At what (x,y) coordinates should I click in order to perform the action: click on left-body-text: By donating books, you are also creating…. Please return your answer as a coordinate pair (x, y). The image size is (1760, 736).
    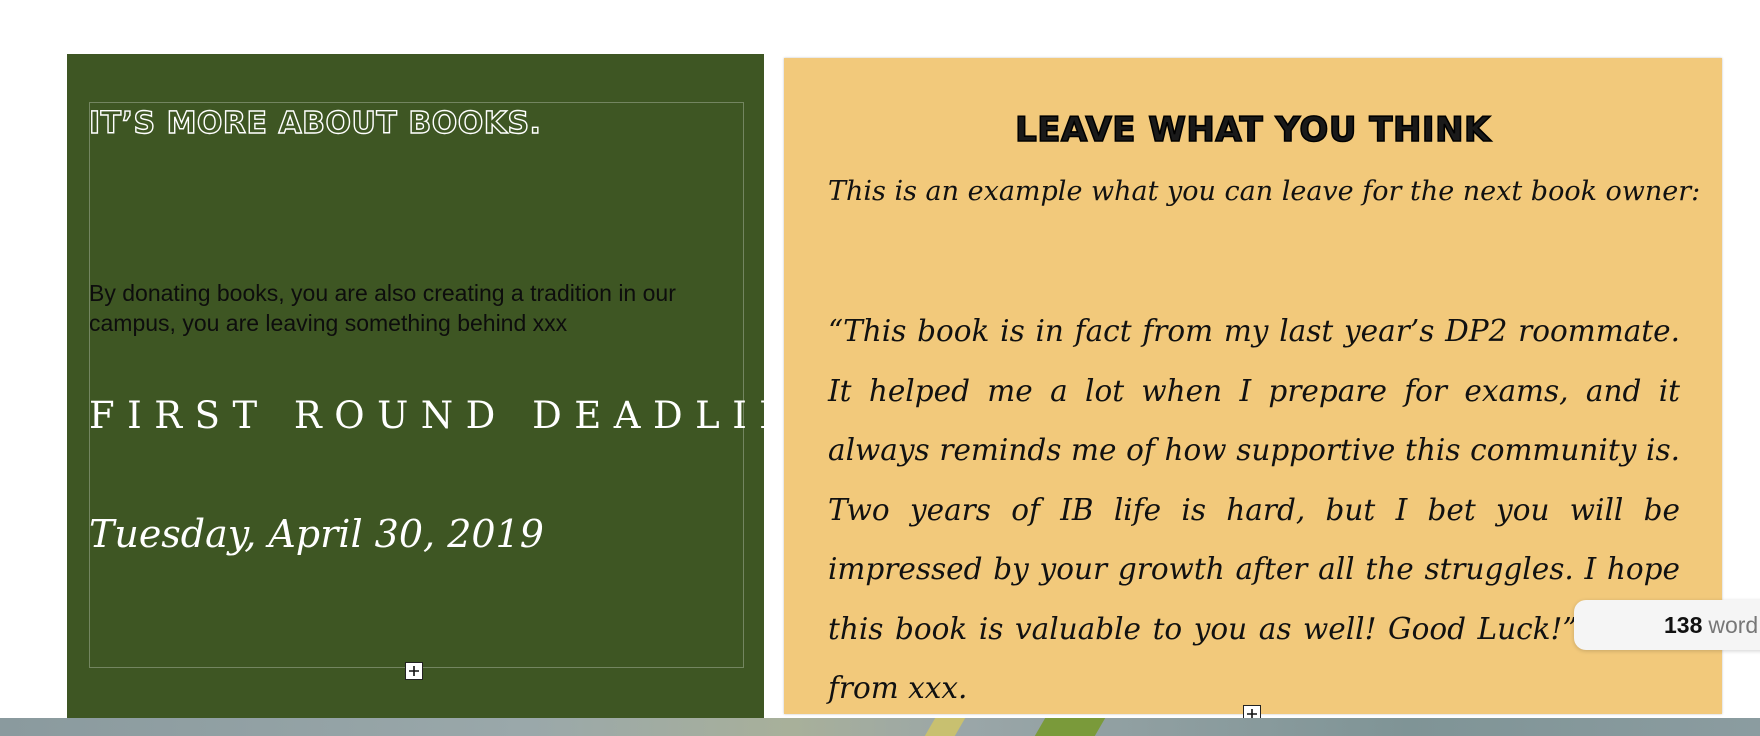
    Looking at the image, I should click on (414, 308).